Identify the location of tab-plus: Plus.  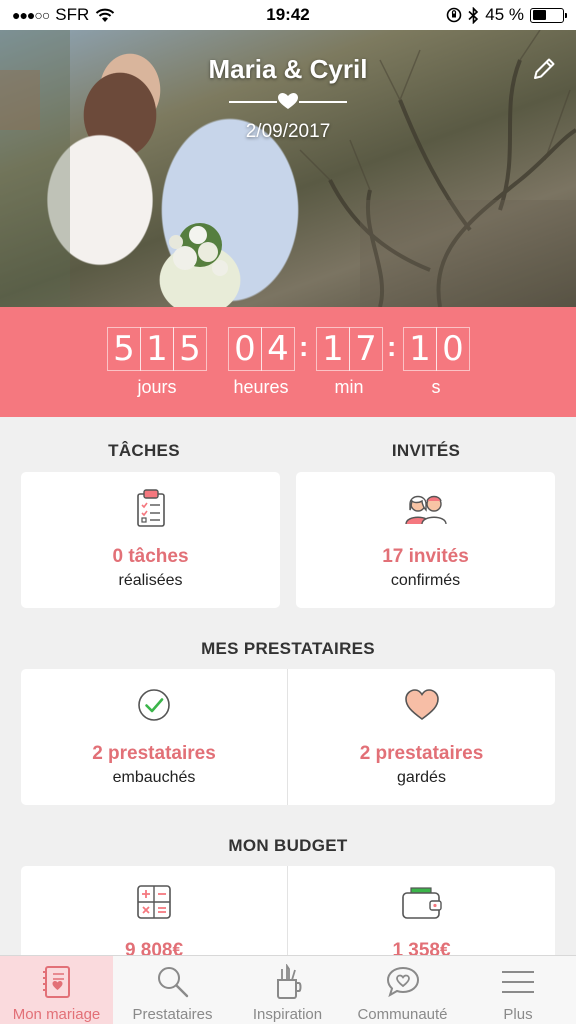
(518, 990).